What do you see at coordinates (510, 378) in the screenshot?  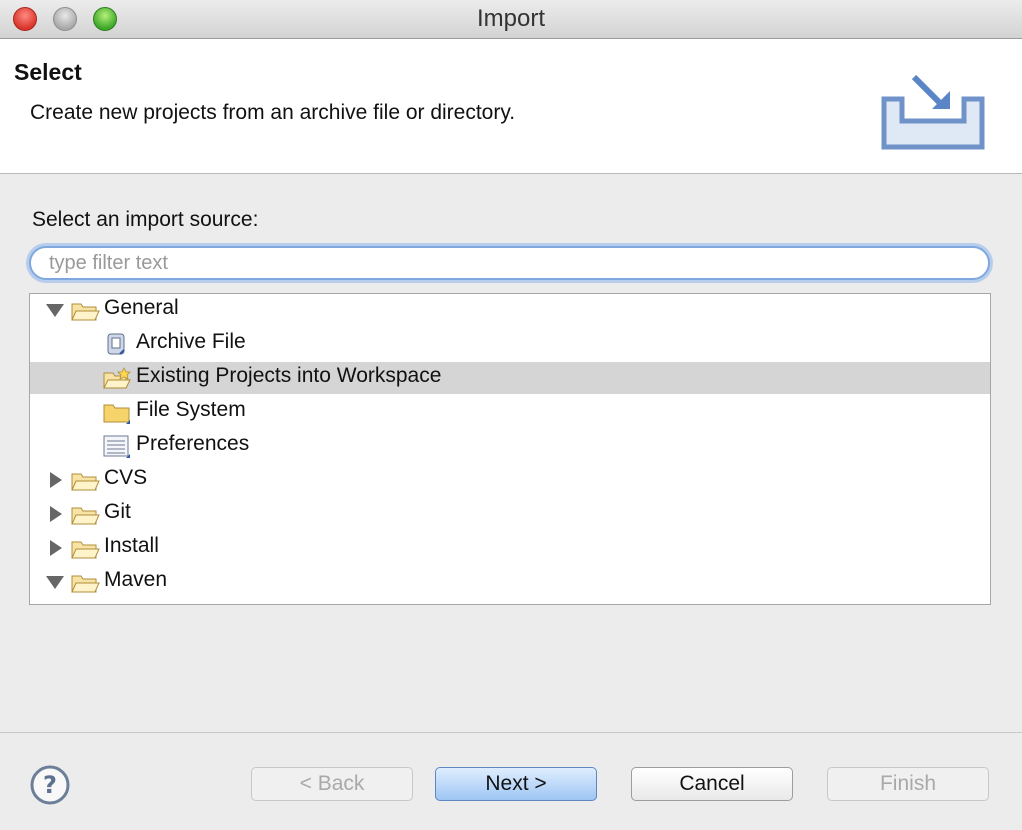 I see `tree-item-existing-projects: Existing Projects into Workspace` at bounding box center [510, 378].